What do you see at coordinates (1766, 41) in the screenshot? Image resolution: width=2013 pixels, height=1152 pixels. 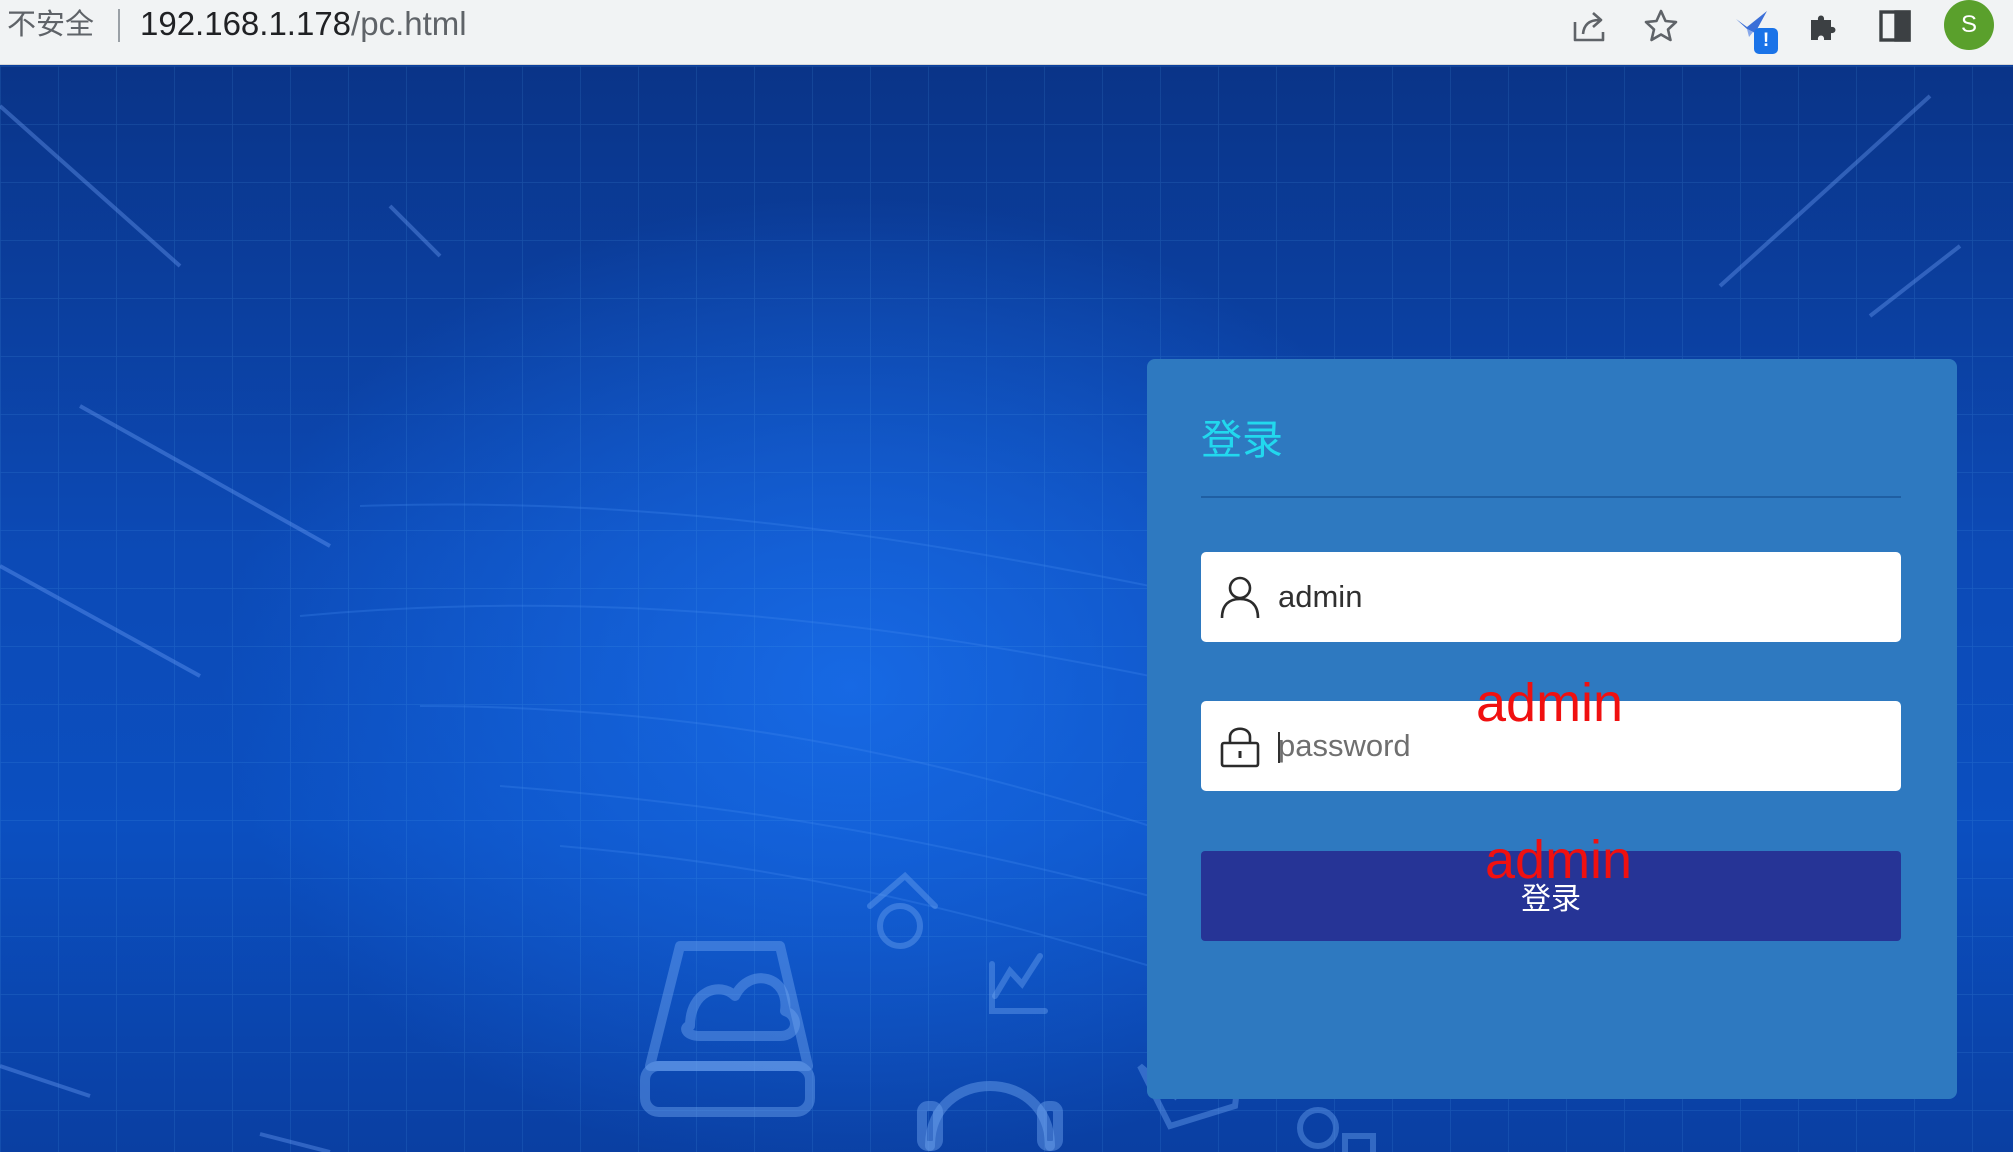 I see `extension-badge: !` at bounding box center [1766, 41].